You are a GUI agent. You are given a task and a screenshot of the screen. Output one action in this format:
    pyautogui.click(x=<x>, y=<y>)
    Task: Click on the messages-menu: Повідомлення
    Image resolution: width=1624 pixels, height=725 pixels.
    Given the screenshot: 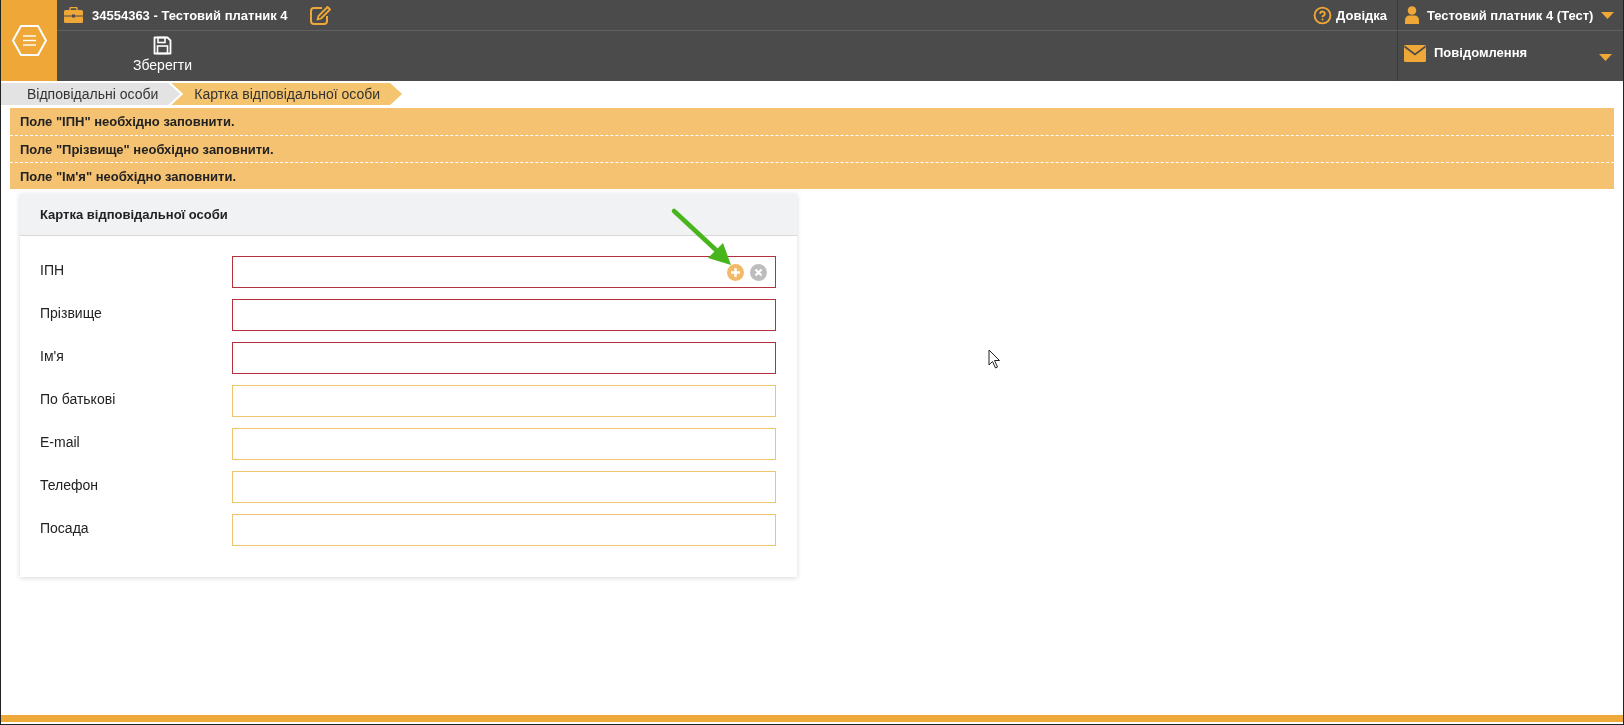 What is the action you would take?
    pyautogui.click(x=1510, y=56)
    